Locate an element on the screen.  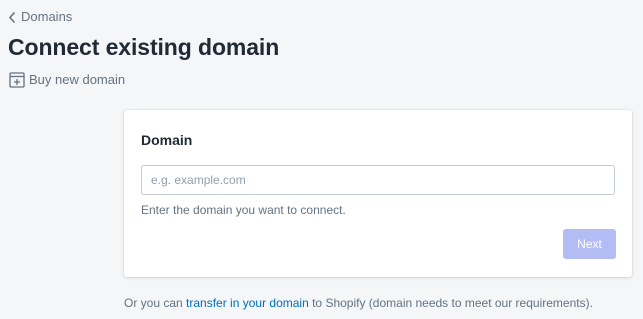
breadcrumb-label: Domains is located at coordinates (47, 16).